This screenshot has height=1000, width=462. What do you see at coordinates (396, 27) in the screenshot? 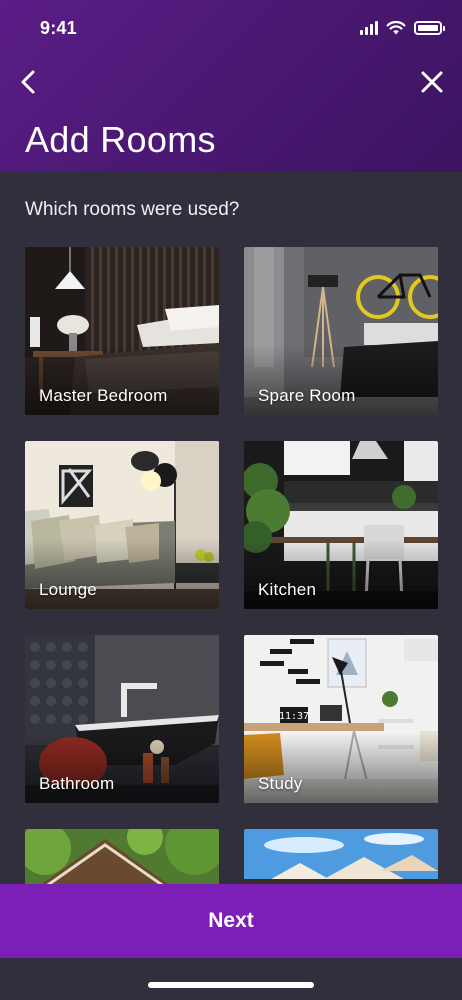
I see `wifi-icon` at bounding box center [396, 27].